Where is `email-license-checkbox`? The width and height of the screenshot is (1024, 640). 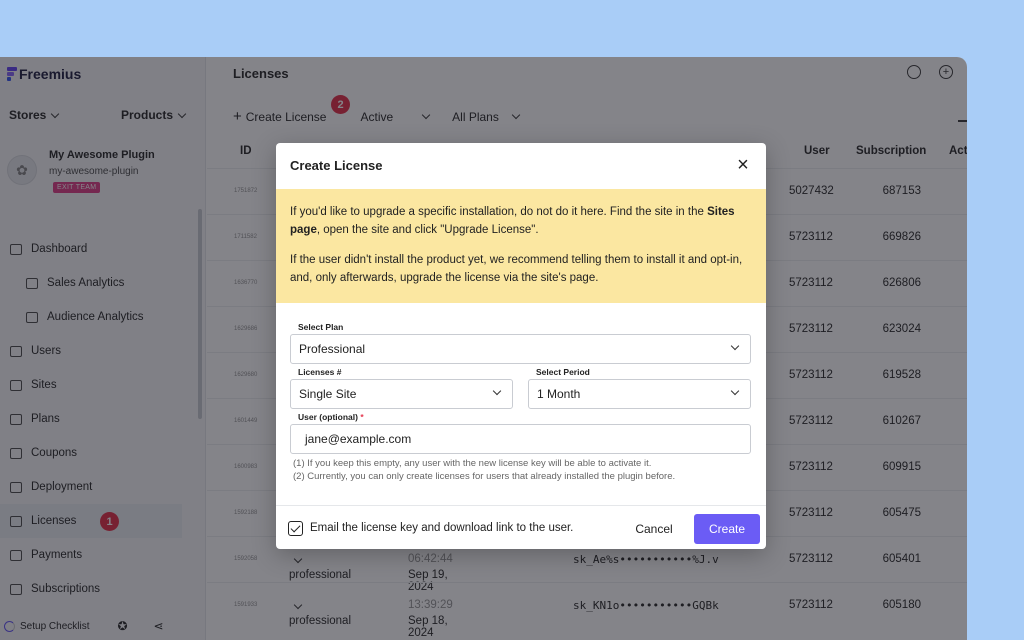
email-license-checkbox is located at coordinates (295, 528).